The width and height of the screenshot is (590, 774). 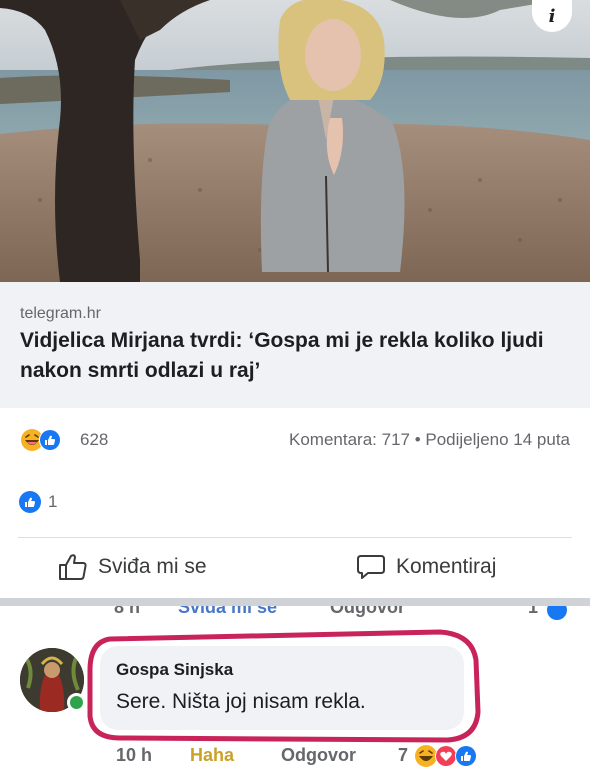 I want to click on screenshot-divider, so click(x=295, y=602).